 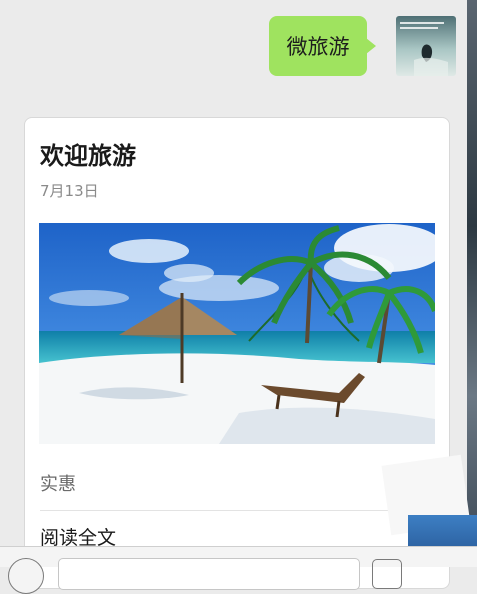 I want to click on article-title: 欢迎旅游, so click(x=88, y=156).